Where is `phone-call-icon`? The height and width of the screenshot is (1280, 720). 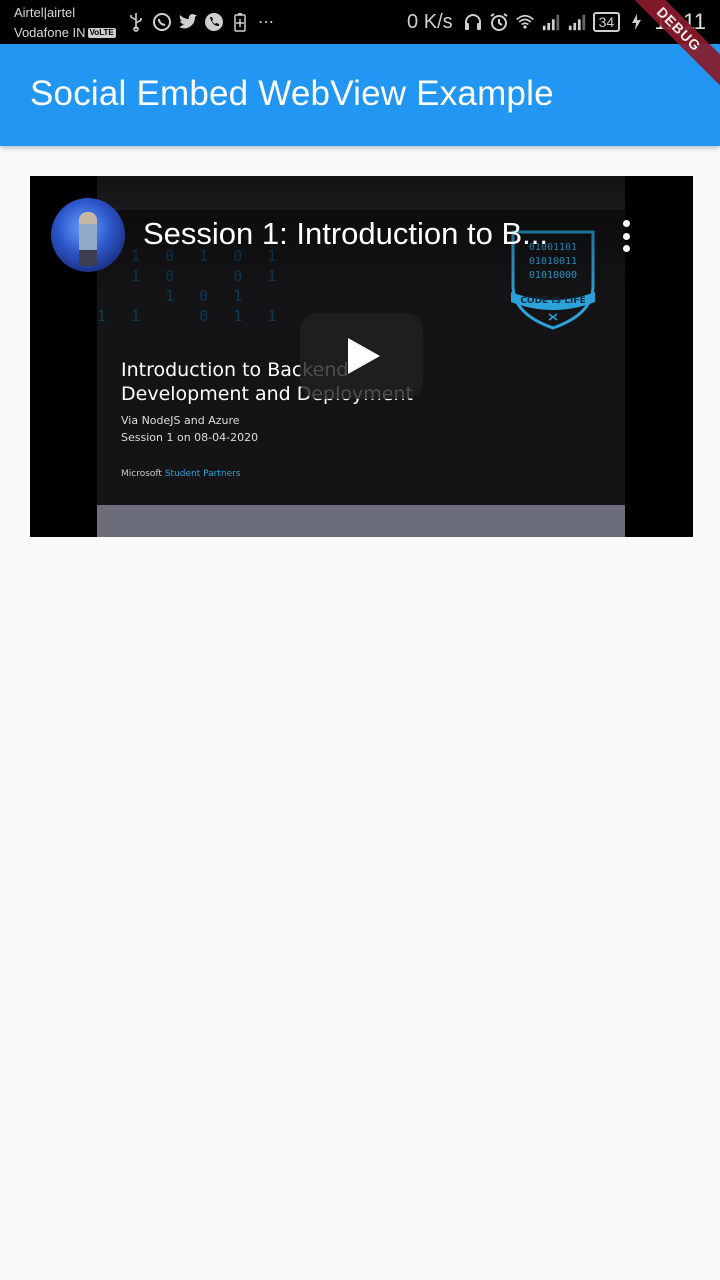 phone-call-icon is located at coordinates (214, 22).